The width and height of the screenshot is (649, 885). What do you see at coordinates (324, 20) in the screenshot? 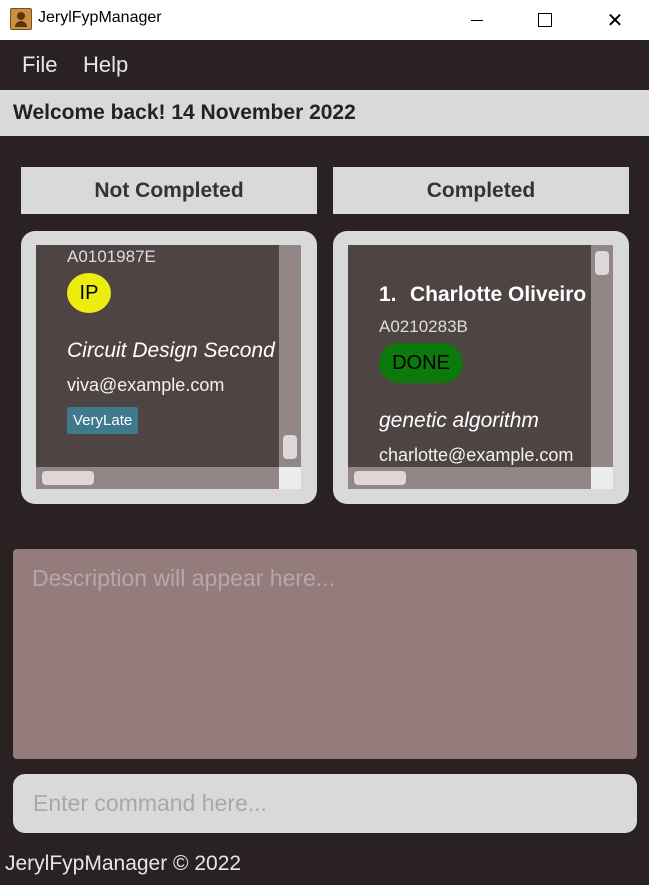
I see `title-bar: JerylFypManager ✕` at bounding box center [324, 20].